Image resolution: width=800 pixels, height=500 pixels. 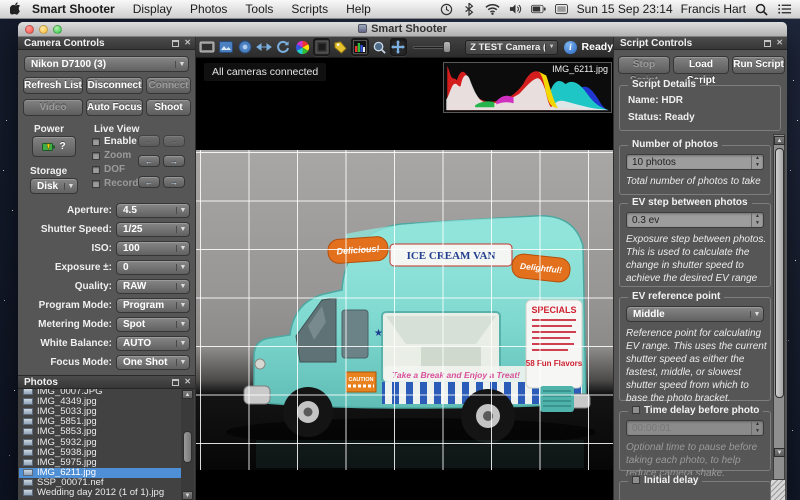 What do you see at coordinates (379, 47) in the screenshot?
I see `loupe-icon` at bounding box center [379, 47].